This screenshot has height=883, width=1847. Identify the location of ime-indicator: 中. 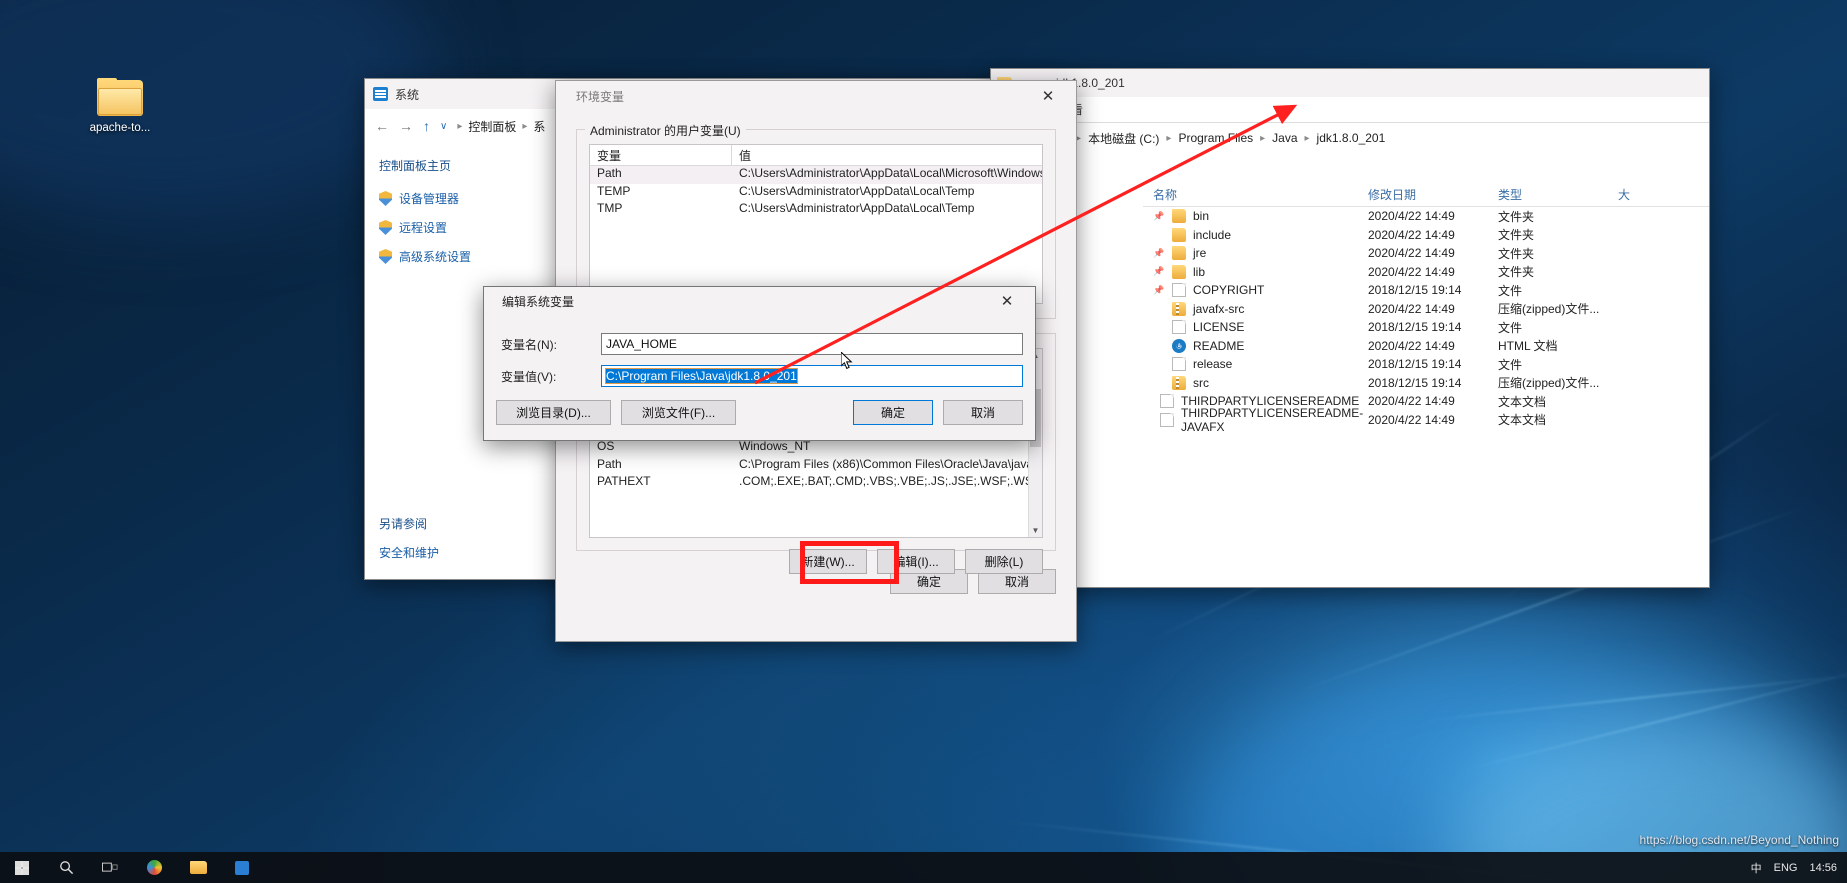
(1756, 868).